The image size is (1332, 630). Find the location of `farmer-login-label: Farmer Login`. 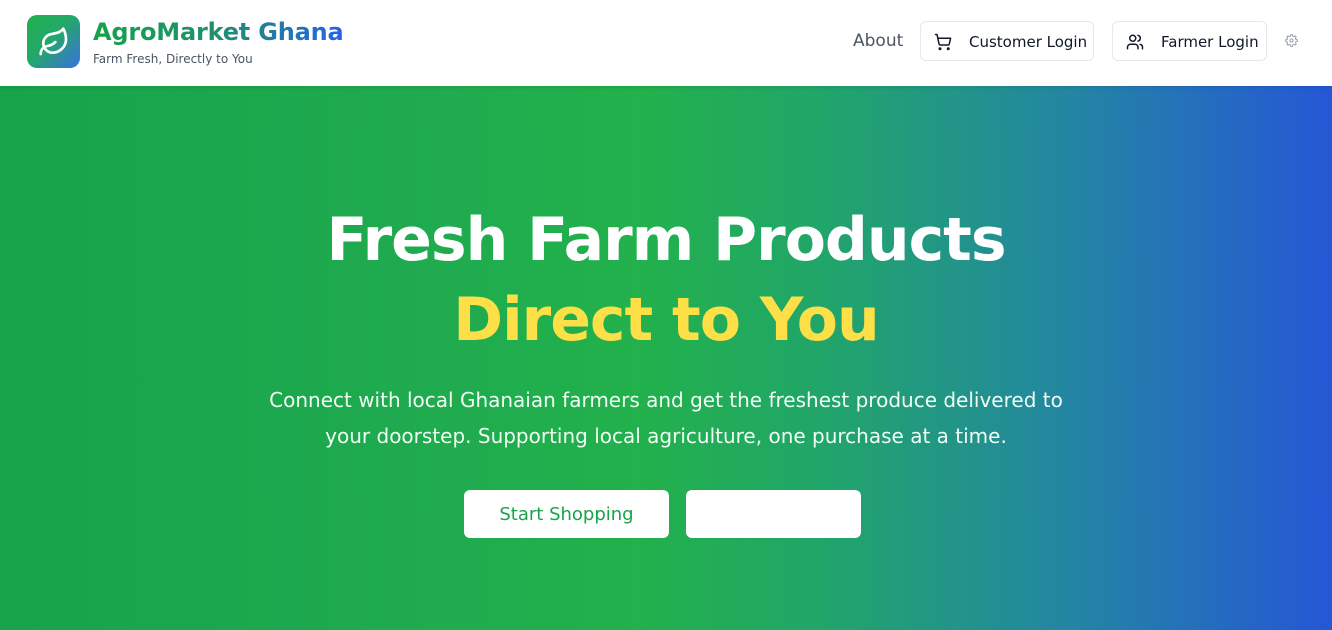

farmer-login-label: Farmer Login is located at coordinates (1210, 42).